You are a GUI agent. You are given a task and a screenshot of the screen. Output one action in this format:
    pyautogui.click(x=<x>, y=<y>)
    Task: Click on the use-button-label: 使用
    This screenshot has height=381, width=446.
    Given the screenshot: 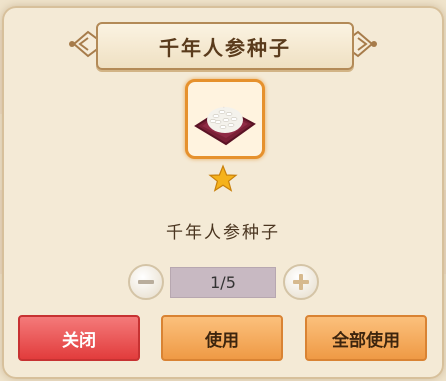 What is the action you would take?
    pyautogui.click(x=222, y=340)
    